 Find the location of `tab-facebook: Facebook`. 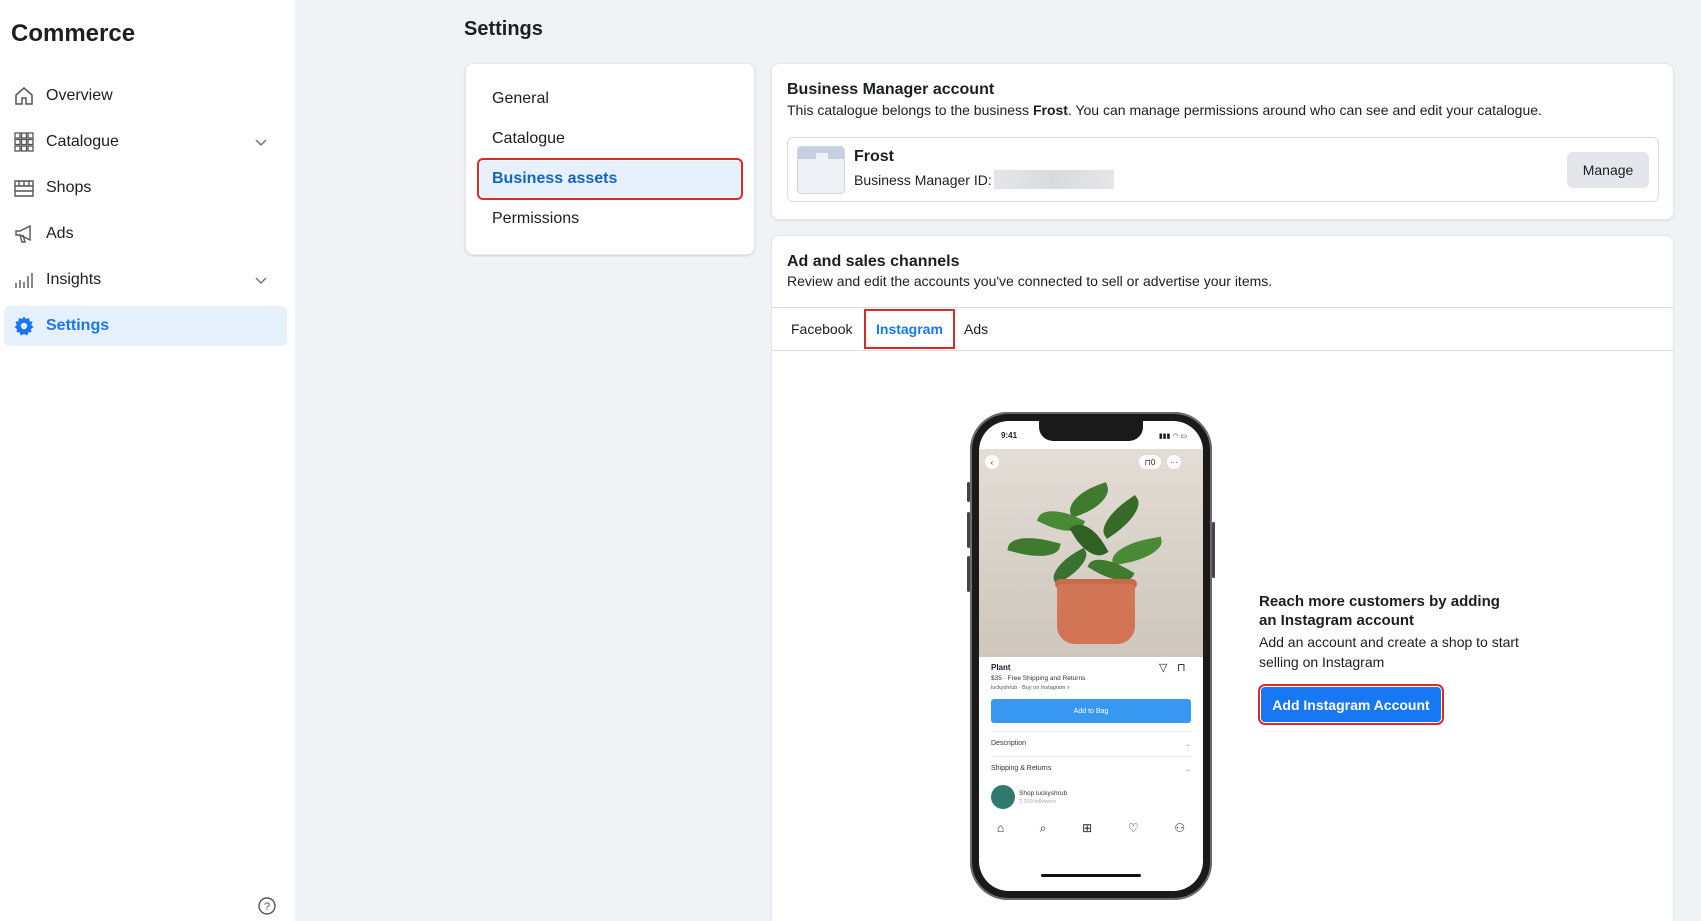

tab-facebook: Facebook is located at coordinates (821, 329).